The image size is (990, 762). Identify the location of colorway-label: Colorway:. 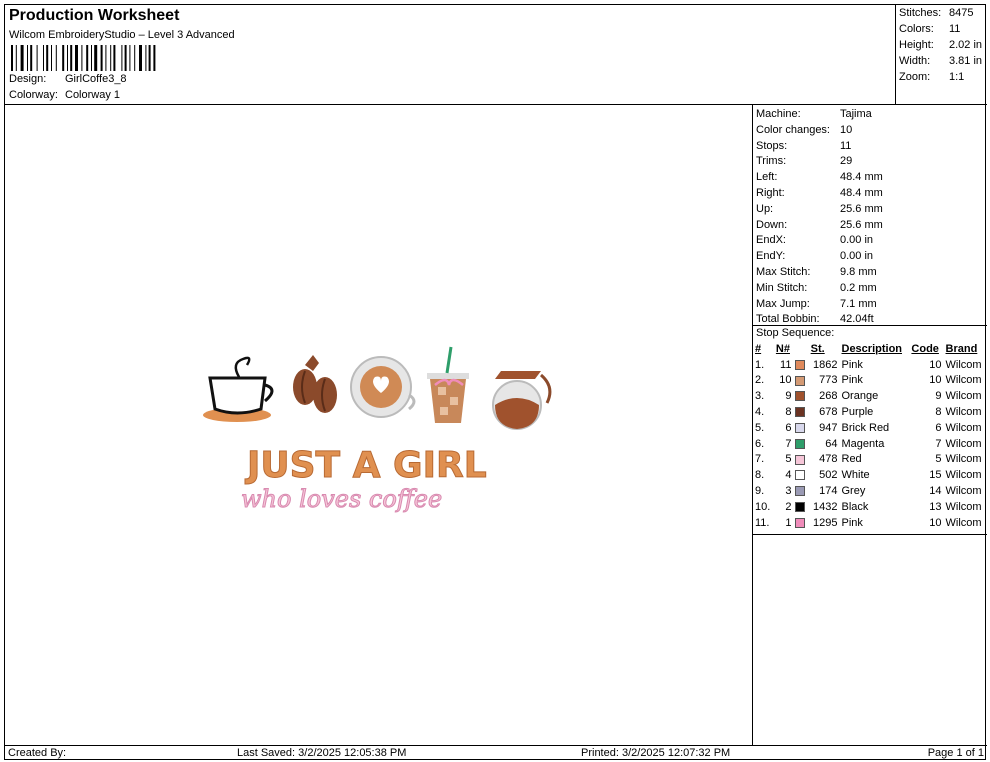
(33, 95).